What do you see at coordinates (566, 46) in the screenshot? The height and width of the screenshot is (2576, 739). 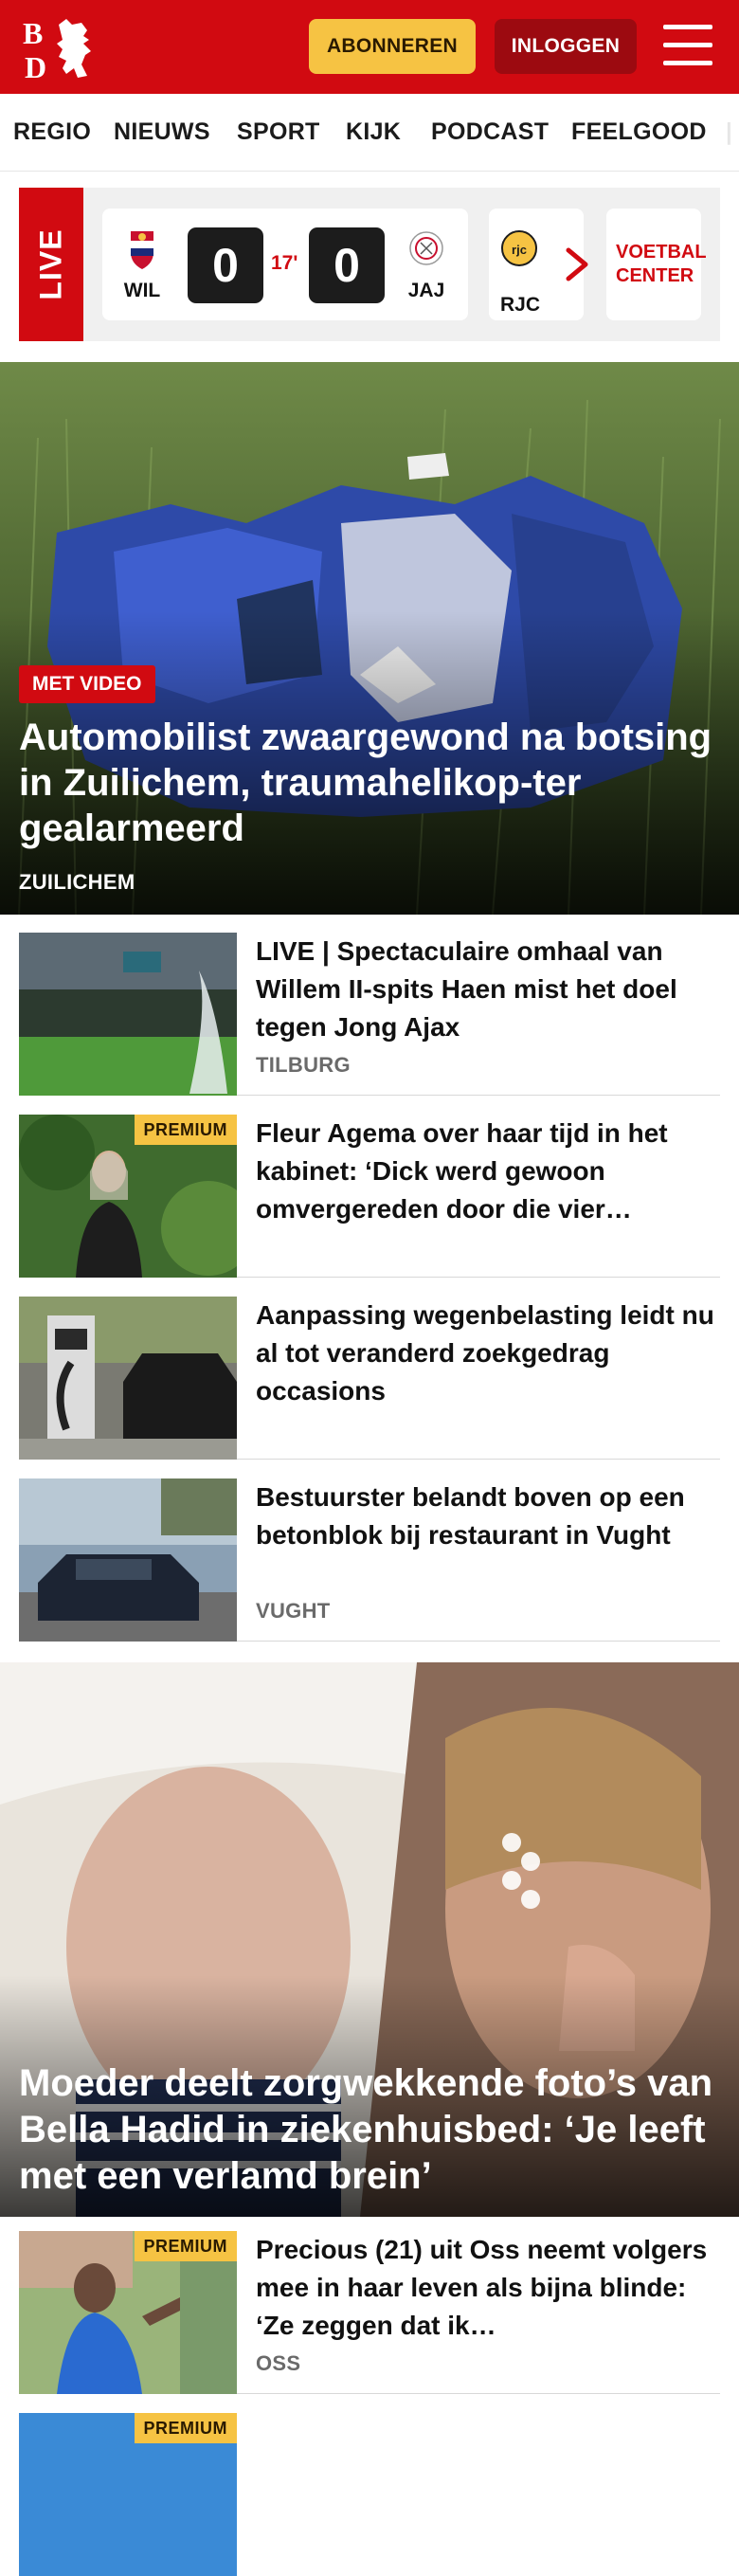 I see `login-button: INLOGGEN` at bounding box center [566, 46].